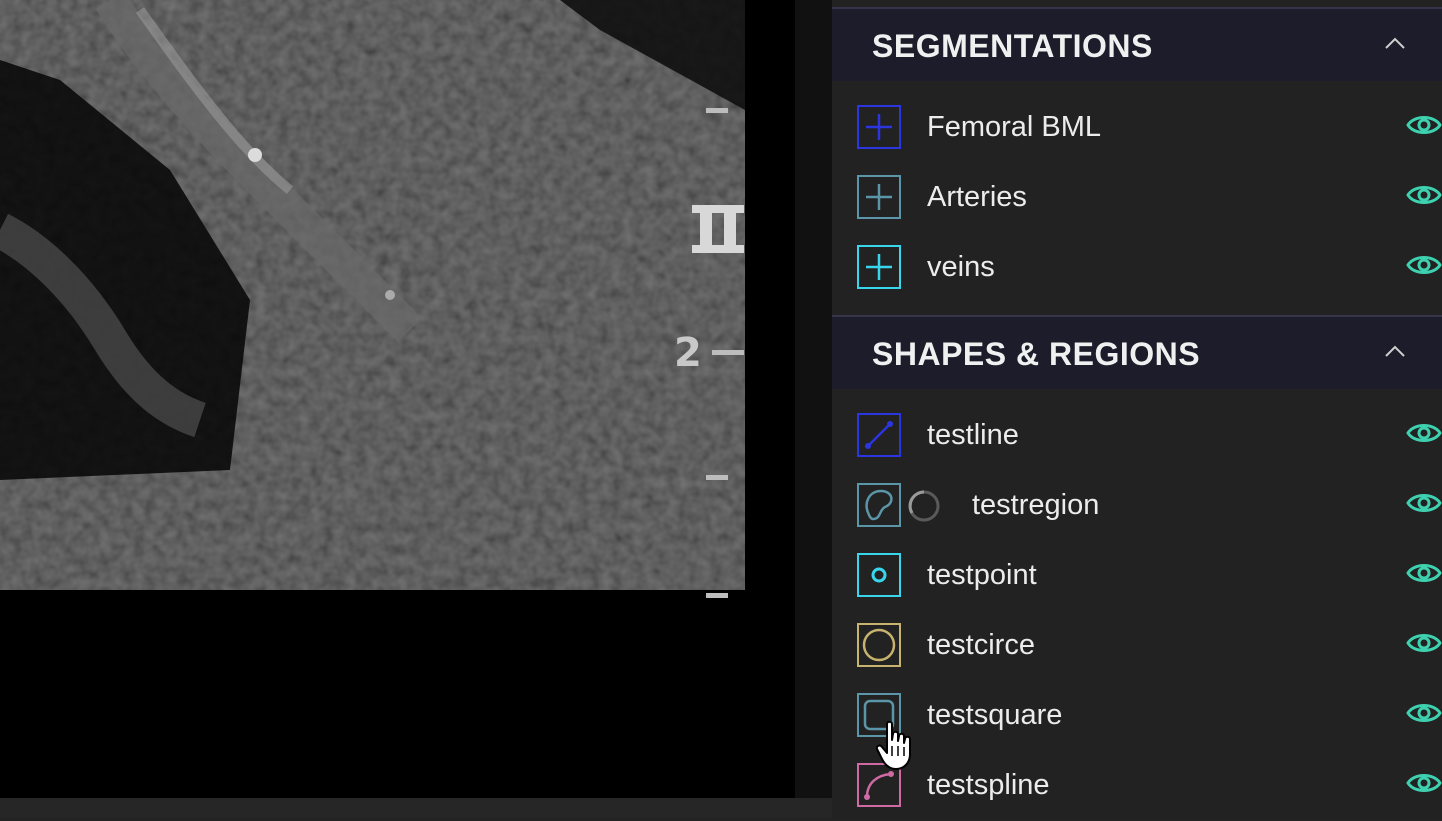 The image size is (1442, 821). I want to click on segmentation-label: Arteries, so click(977, 197).